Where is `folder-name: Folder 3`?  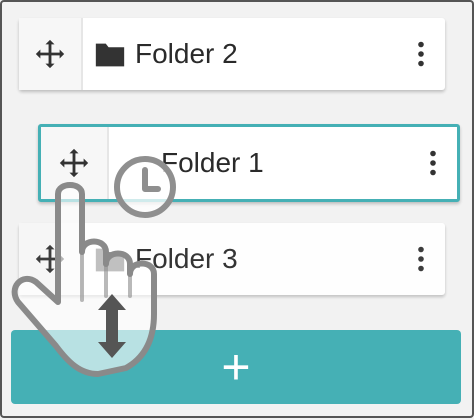 folder-name: Folder 3 is located at coordinates (186, 258).